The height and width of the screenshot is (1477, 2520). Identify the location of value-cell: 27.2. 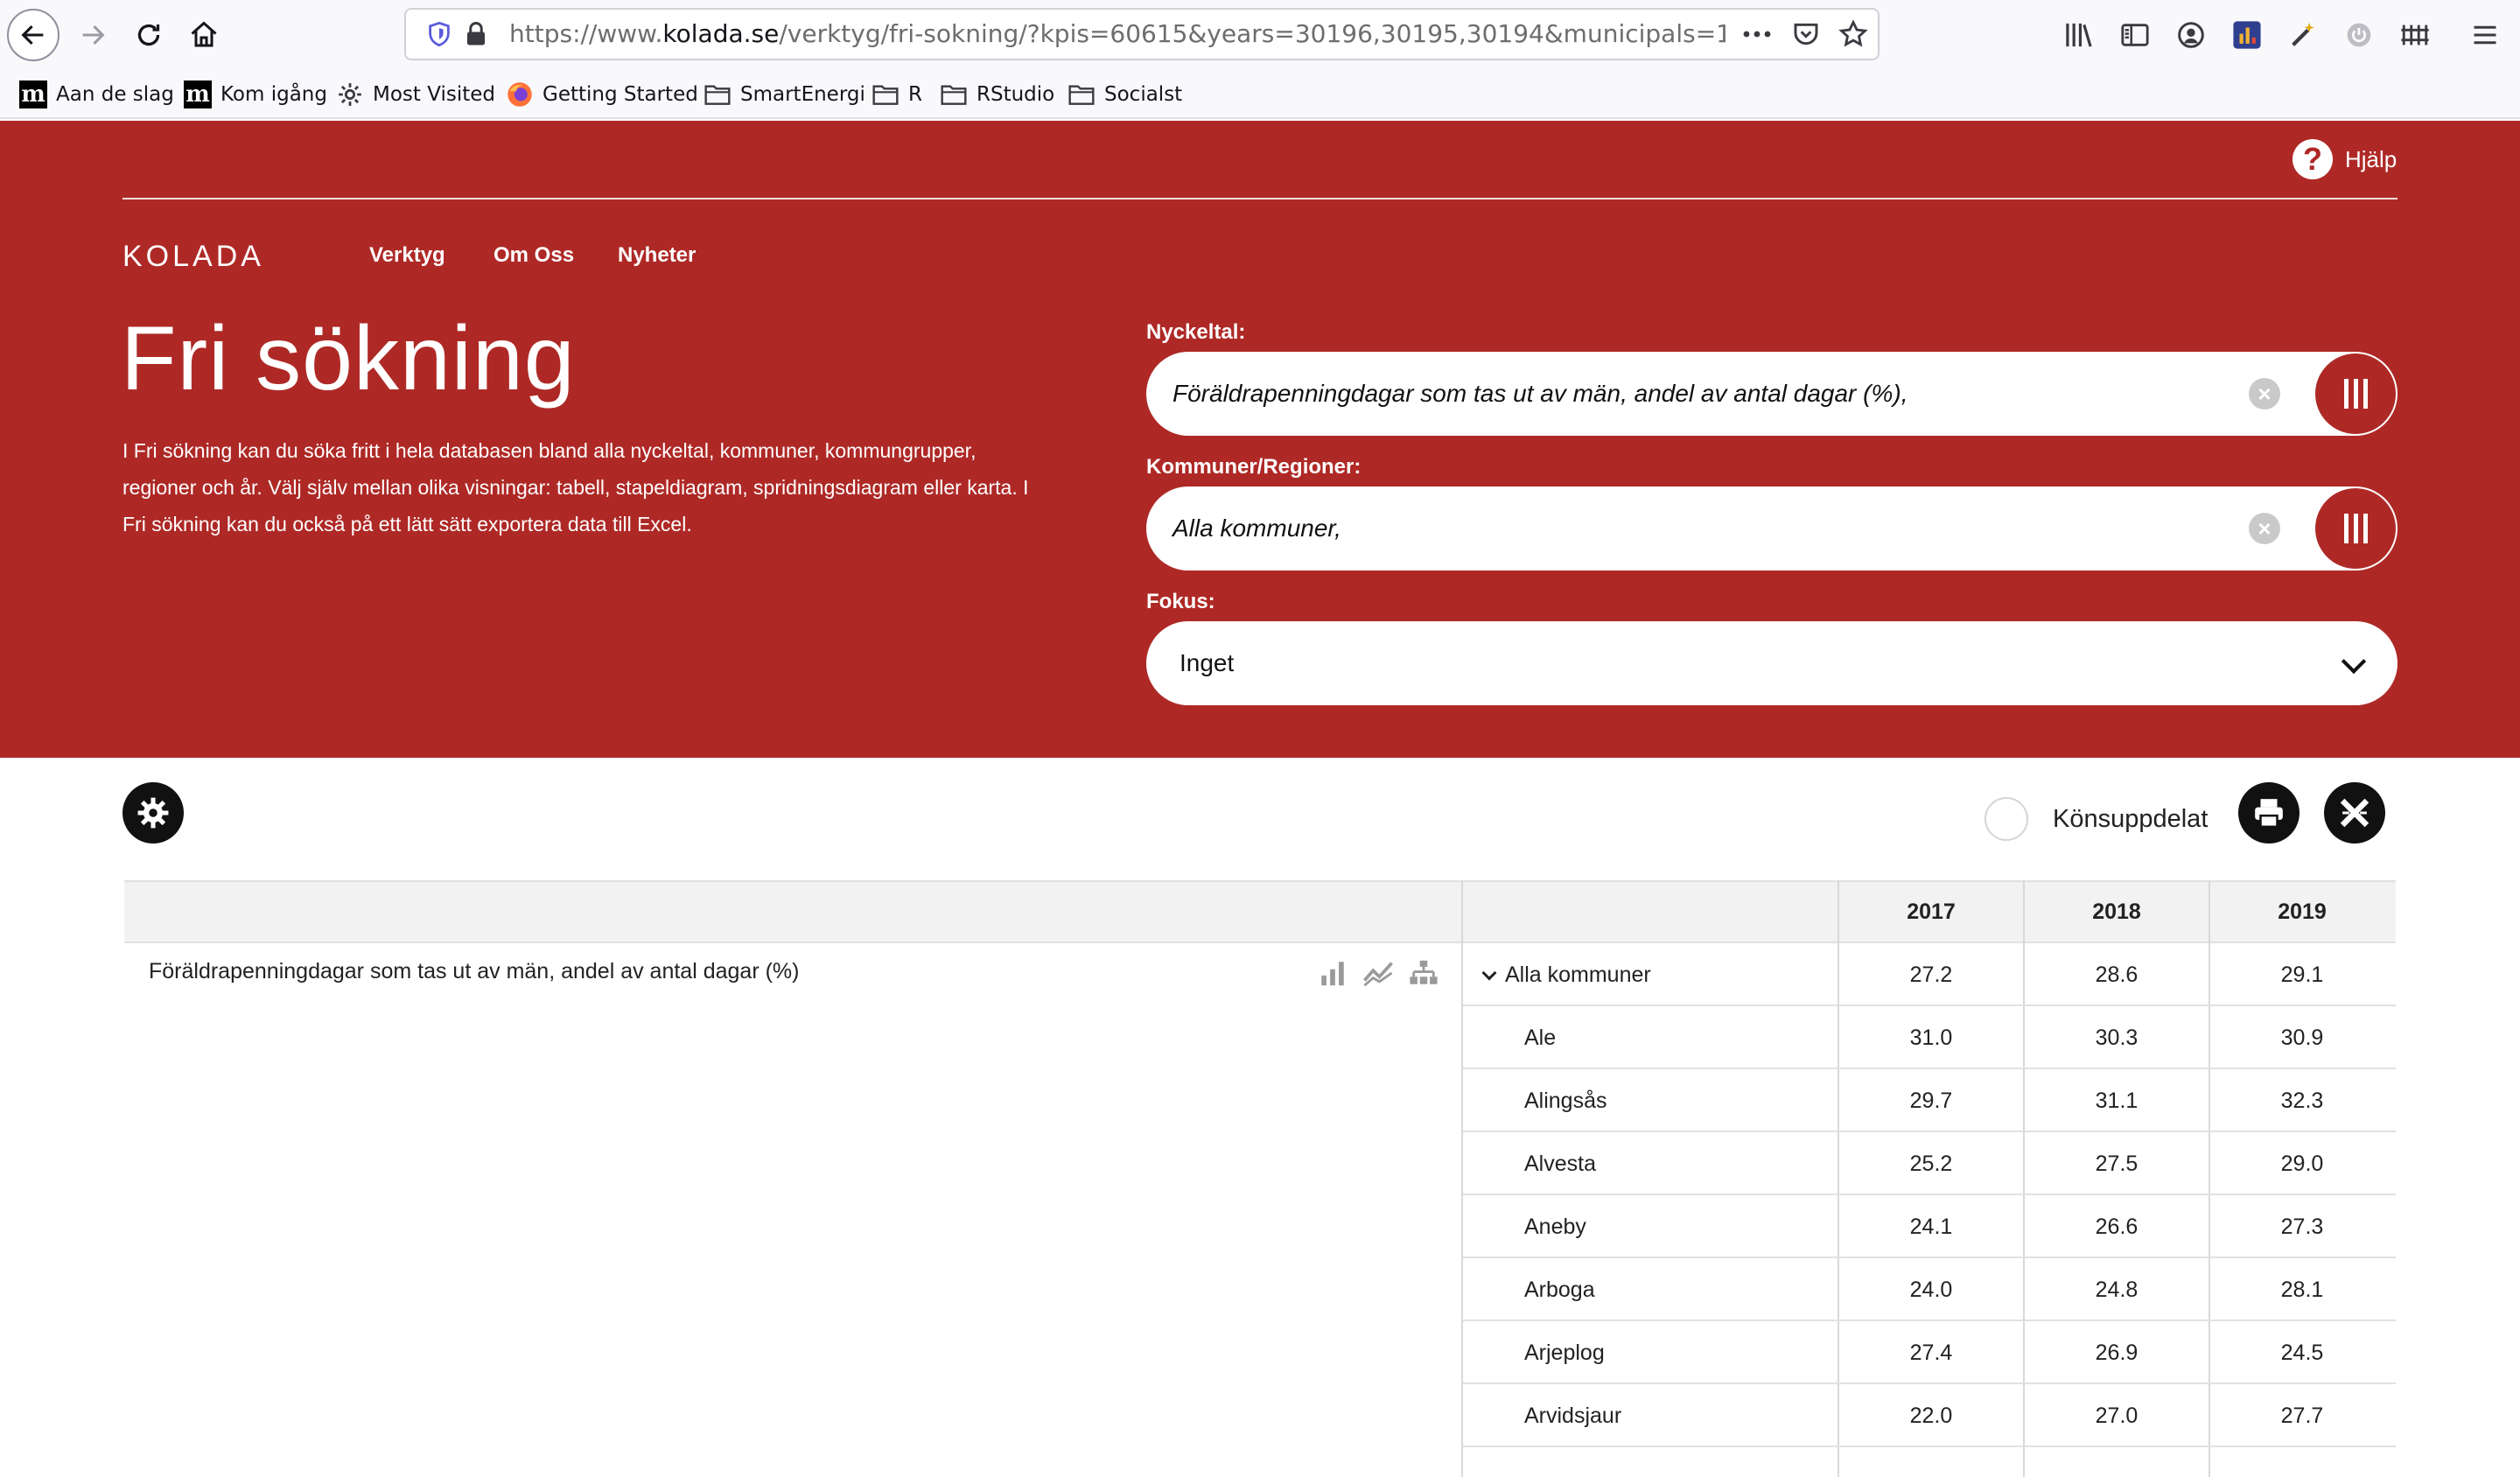
(1931, 974).